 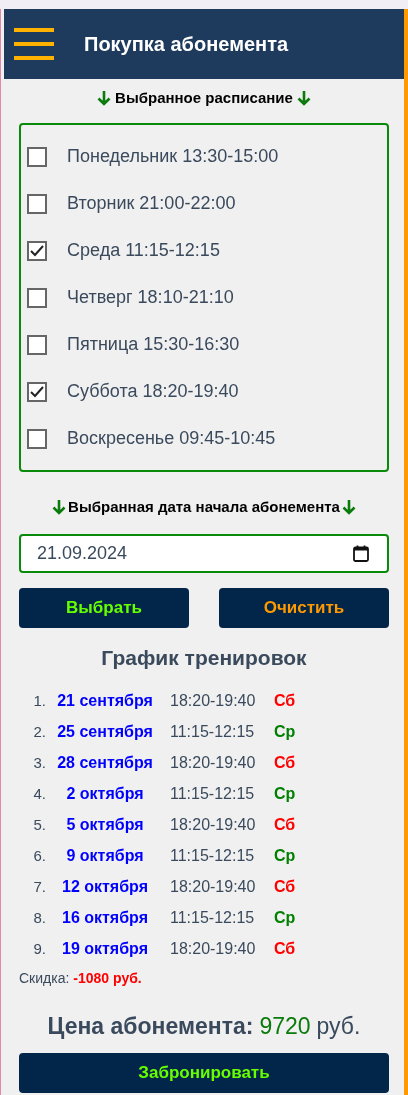 I want to click on book-button: Забронировать, so click(x=204, y=1073).